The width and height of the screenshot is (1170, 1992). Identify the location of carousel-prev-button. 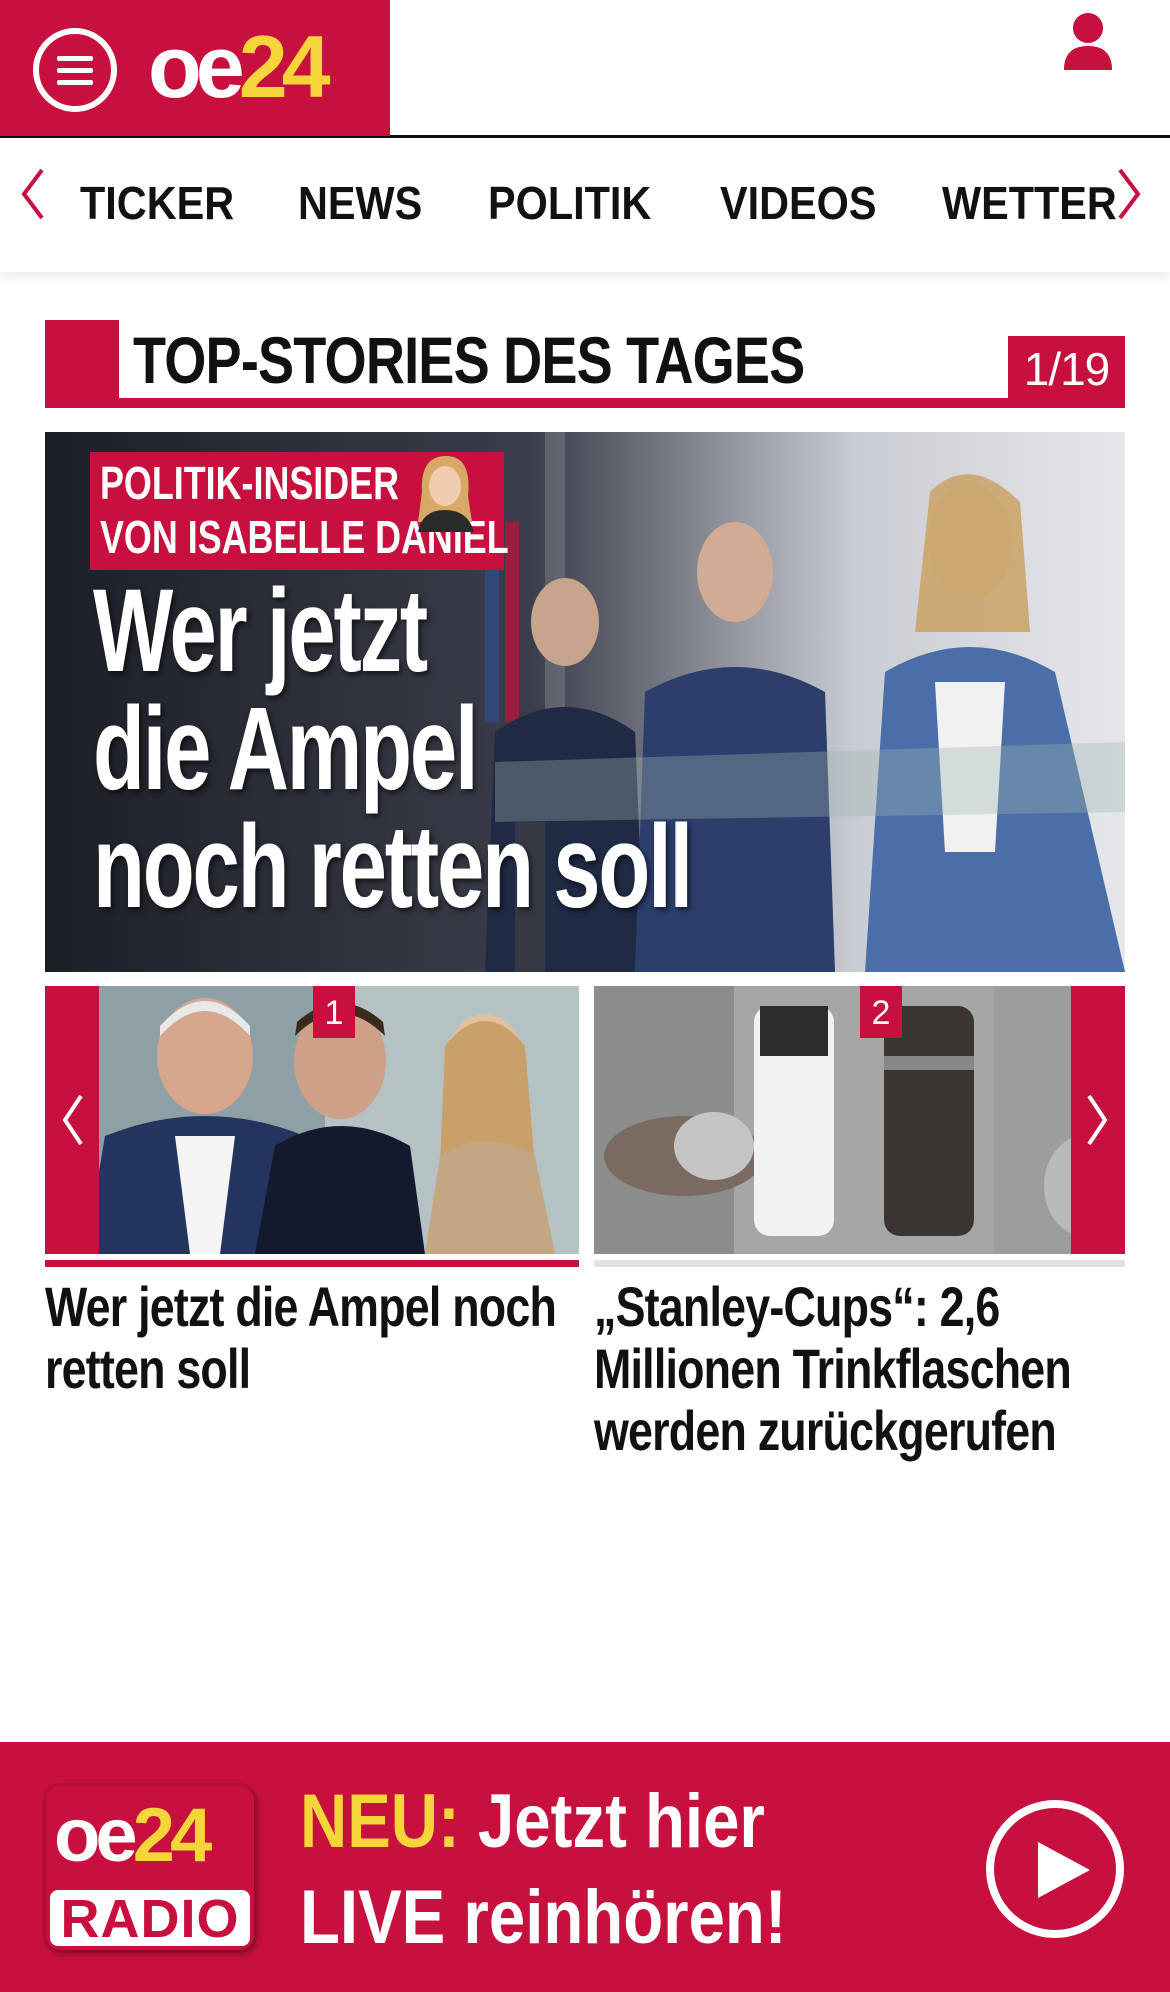
(72, 1120).